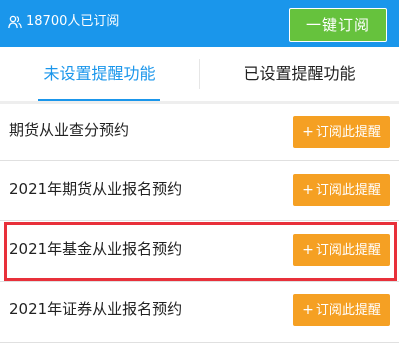  Describe the element at coordinates (15, 22) in the screenshot. I see `users-icon` at that location.